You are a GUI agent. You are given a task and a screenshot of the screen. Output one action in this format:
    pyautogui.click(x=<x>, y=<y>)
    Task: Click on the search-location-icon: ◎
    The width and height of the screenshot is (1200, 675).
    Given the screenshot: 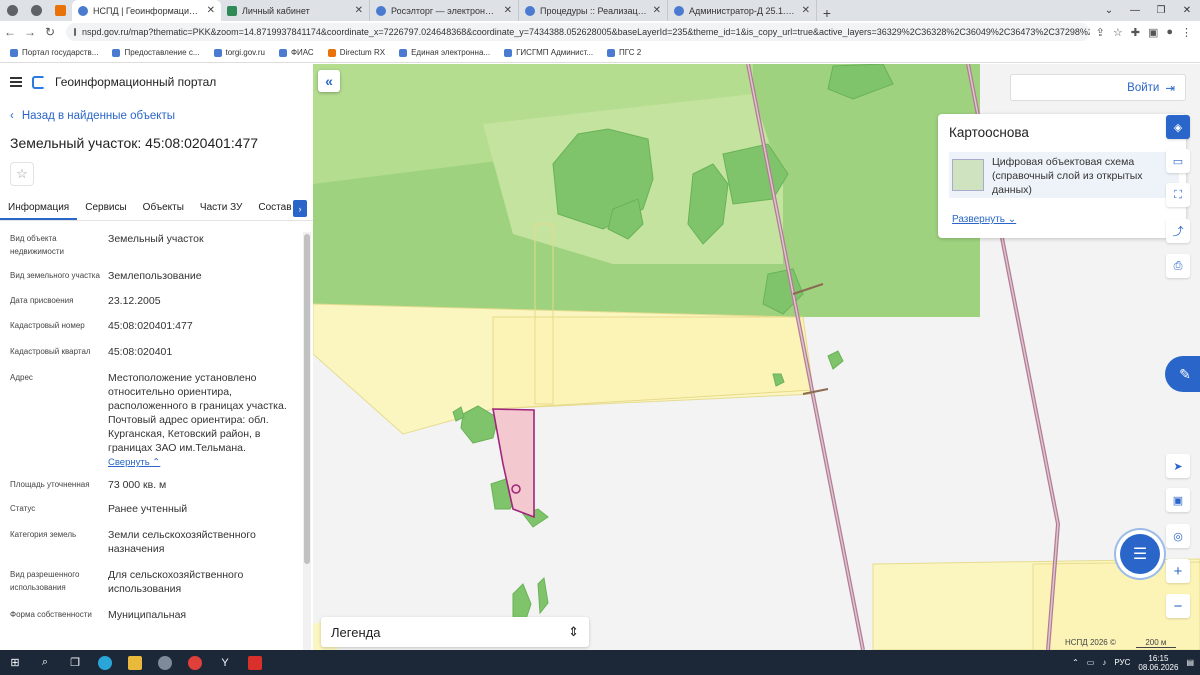 What is the action you would take?
    pyautogui.click(x=1178, y=536)
    